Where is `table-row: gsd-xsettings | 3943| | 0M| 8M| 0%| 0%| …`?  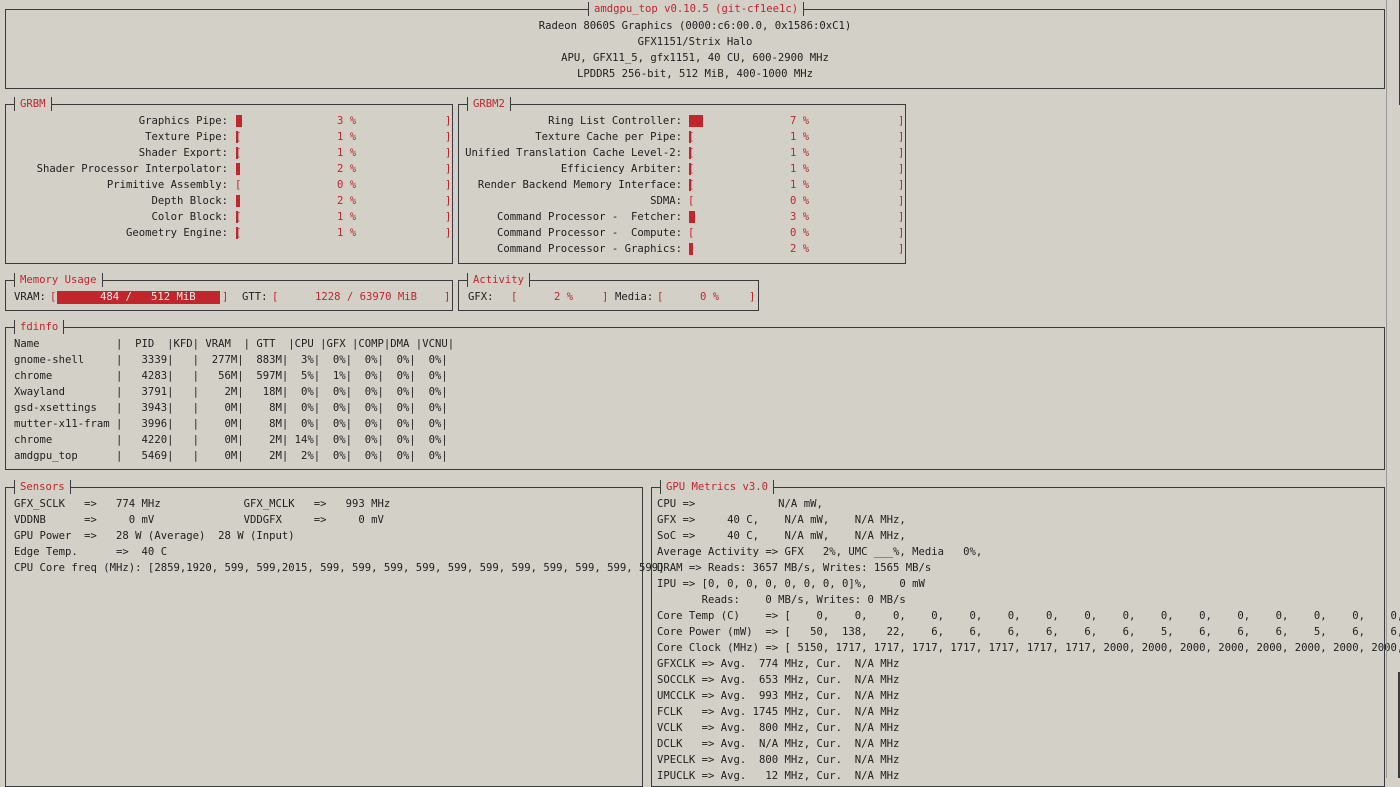
table-row: gsd-xsettings | 3943| | 0M| 8M| 0%| 0%| … is located at coordinates (231, 408).